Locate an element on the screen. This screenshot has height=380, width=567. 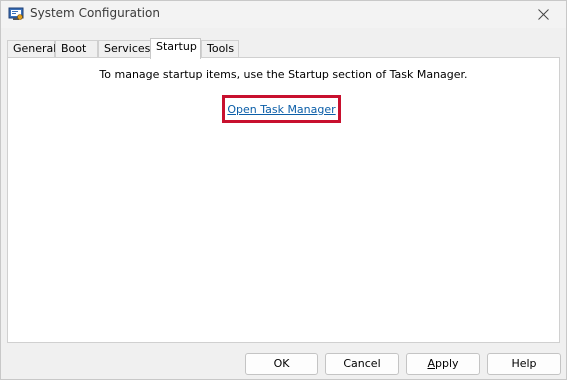
highlight-annotation: Open Task Manager is located at coordinates (281, 109).